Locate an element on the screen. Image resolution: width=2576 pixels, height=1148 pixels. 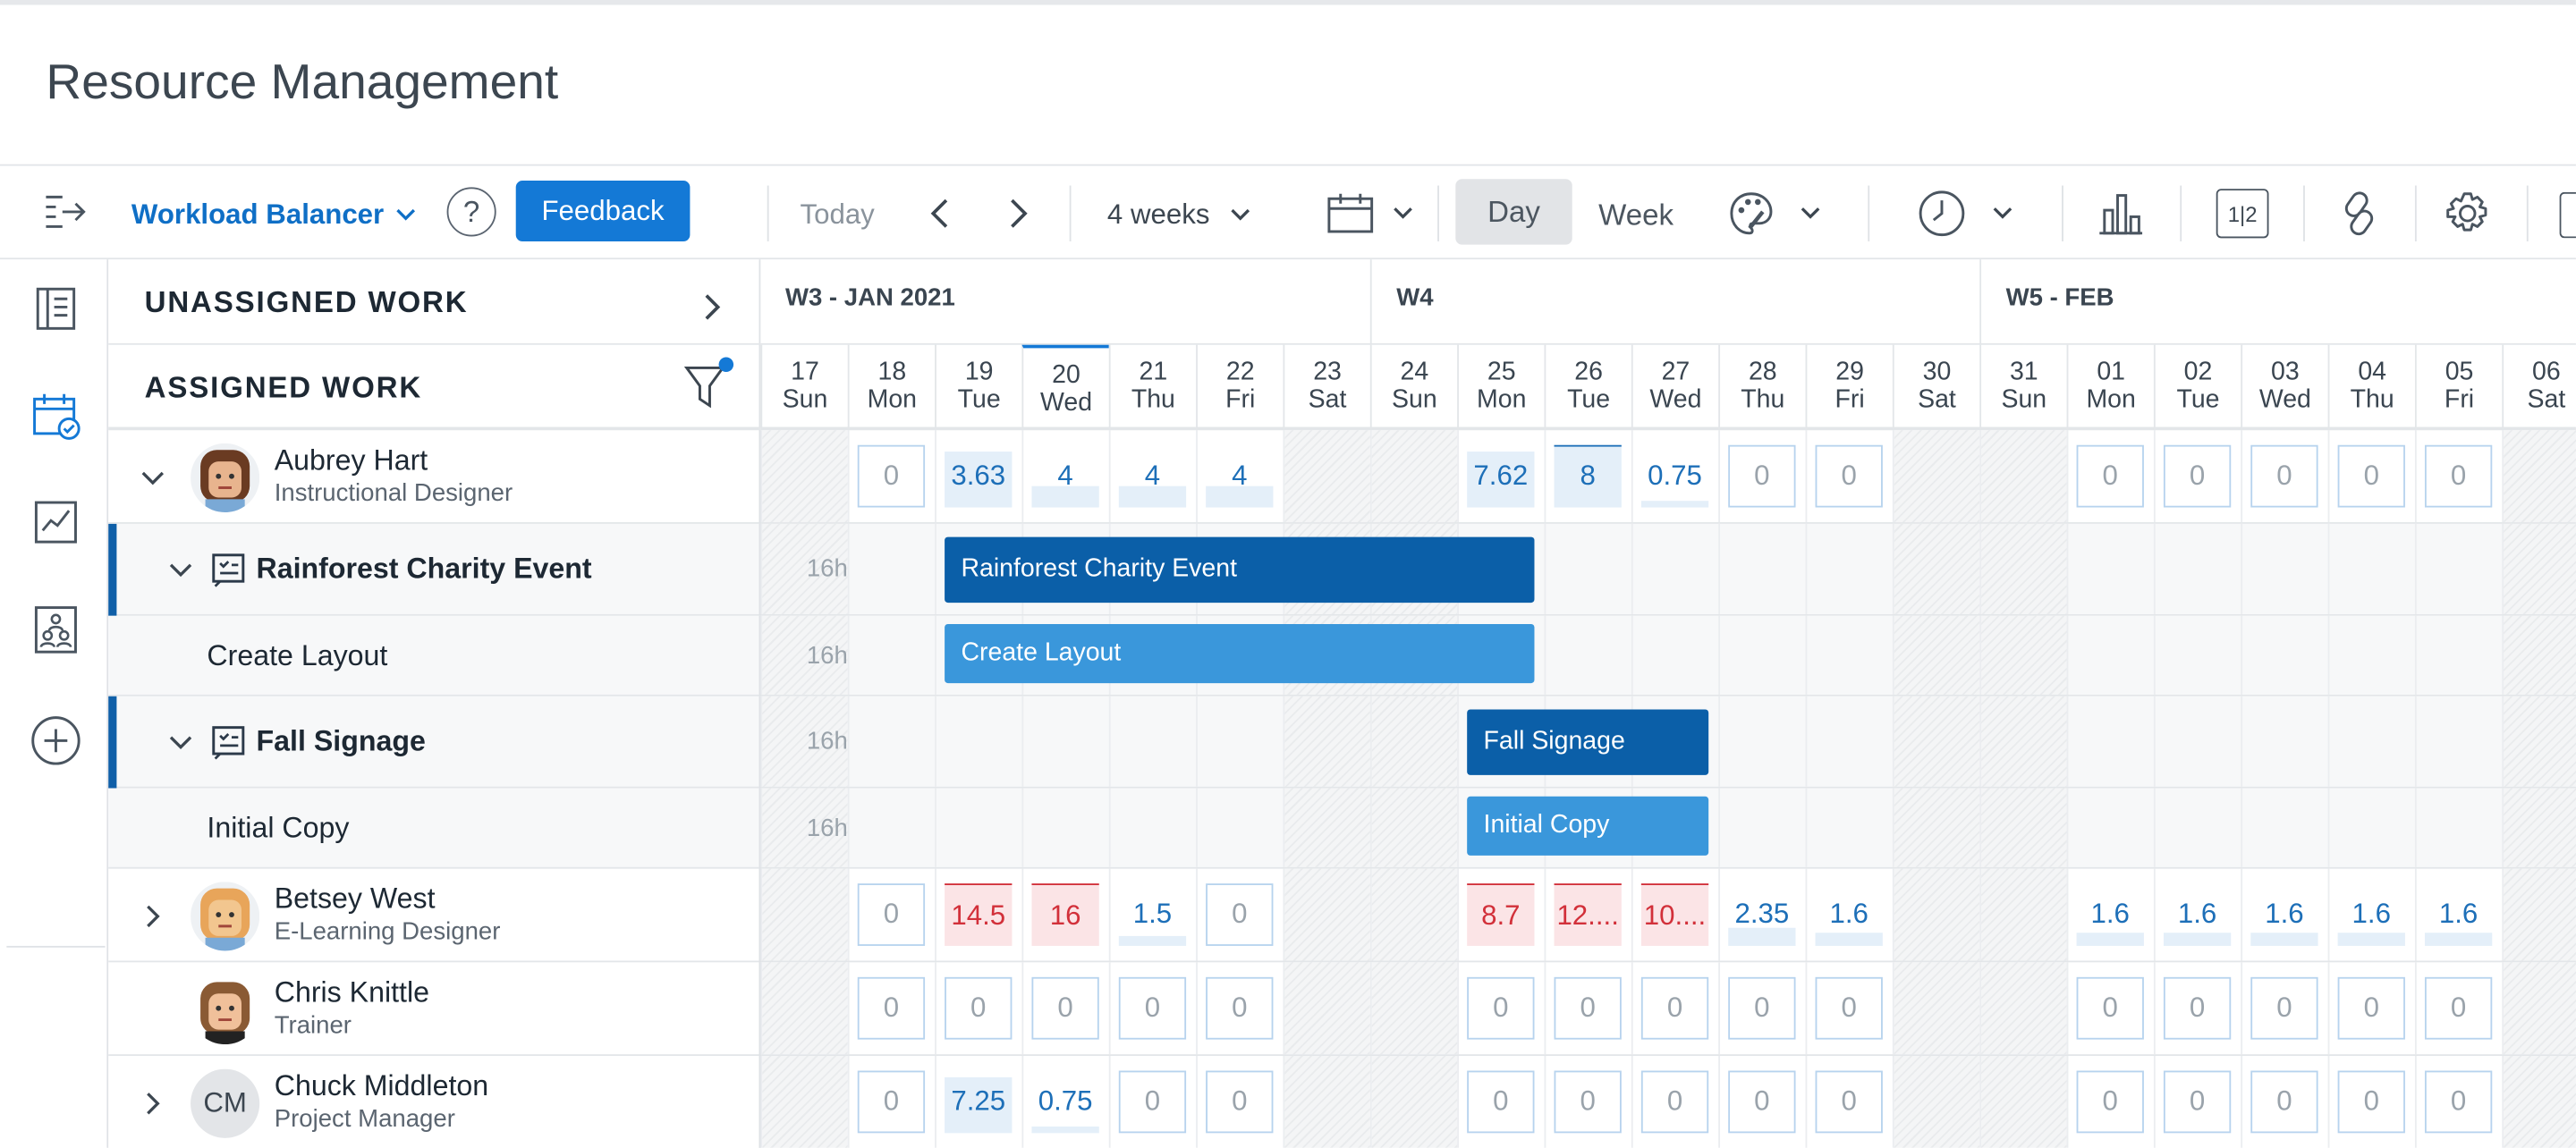
day-header: 25 Mon is located at coordinates (1500, 387).